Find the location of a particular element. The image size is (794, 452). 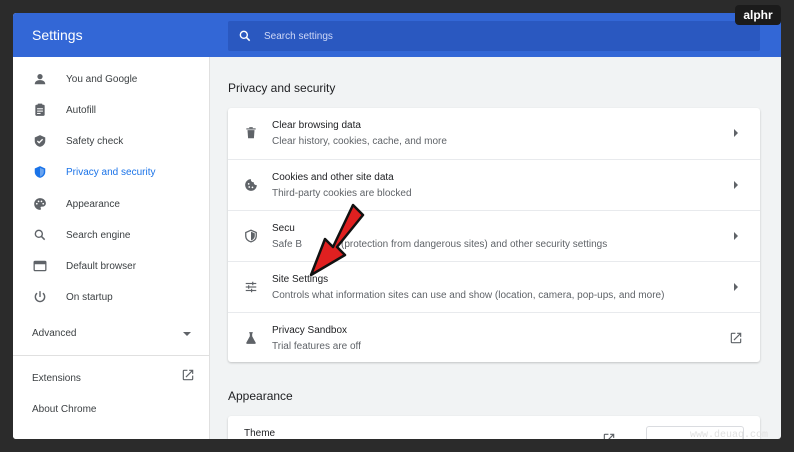

sidebar-item-label: Autofill is located at coordinates (81, 110).